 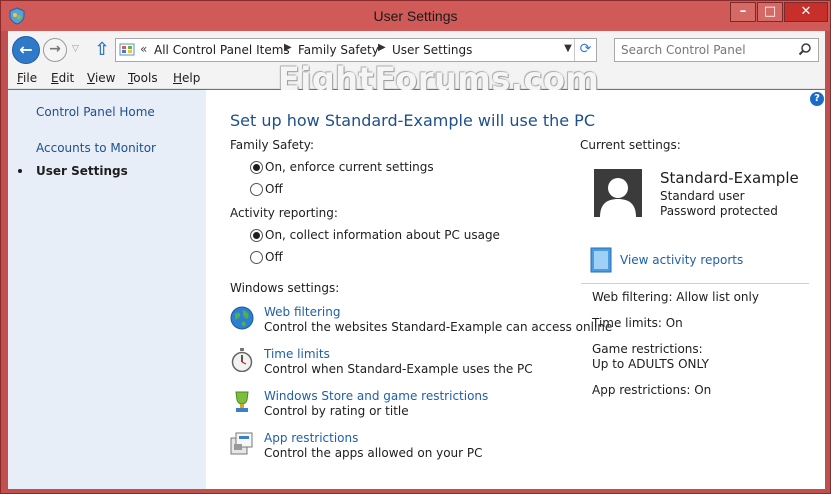 I want to click on menu-tools: Tools, so click(x=143, y=78).